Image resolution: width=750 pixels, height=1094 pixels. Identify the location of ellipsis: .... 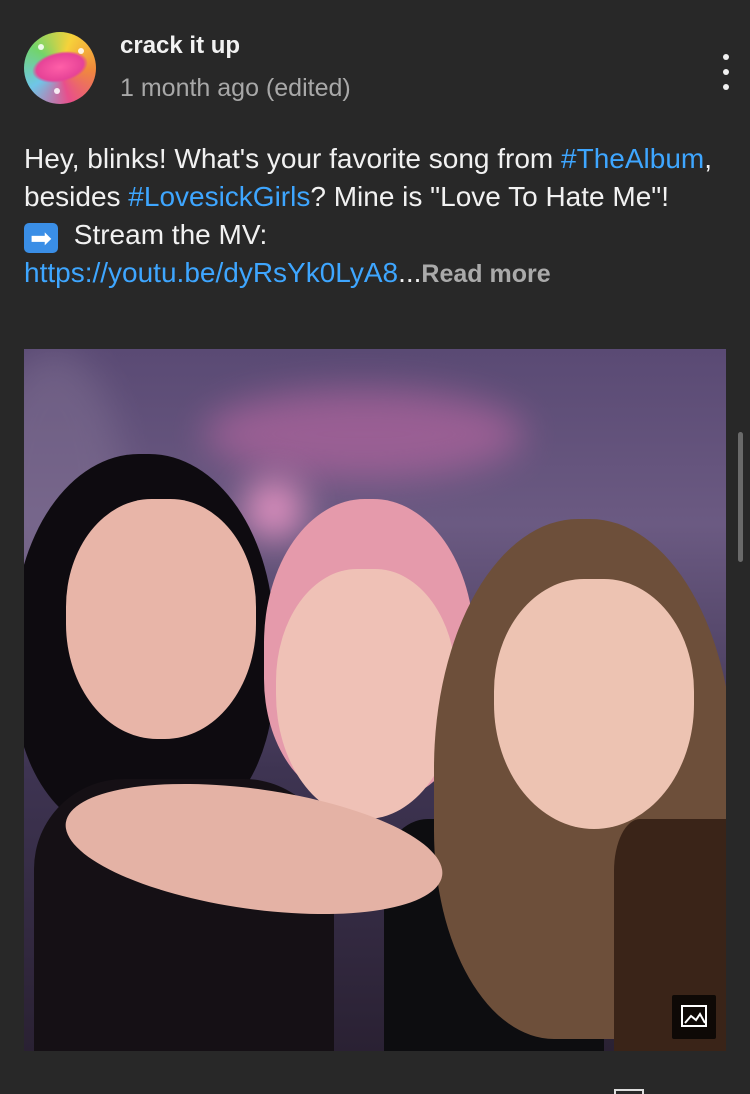
(410, 272).